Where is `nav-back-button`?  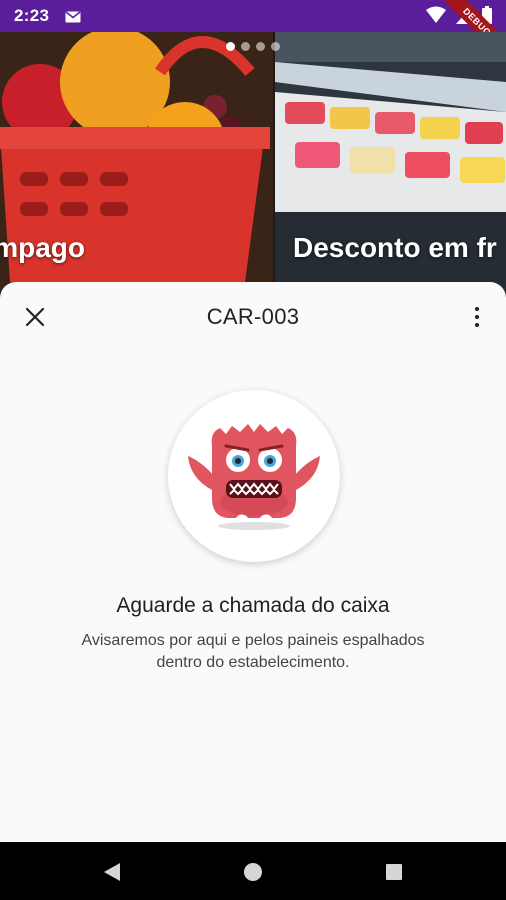 nav-back-button is located at coordinates (112, 872).